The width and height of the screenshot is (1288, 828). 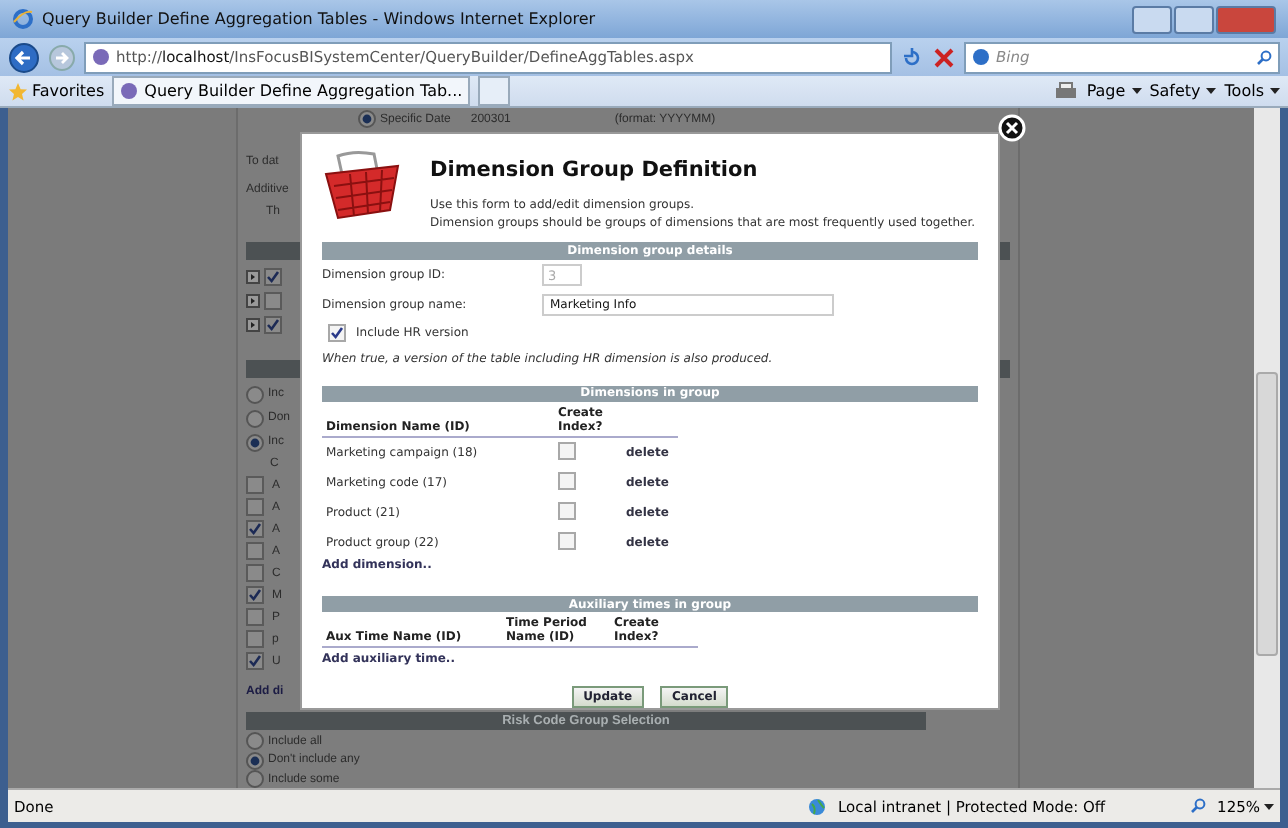 I want to click on forward-icon, so click(x=62, y=57).